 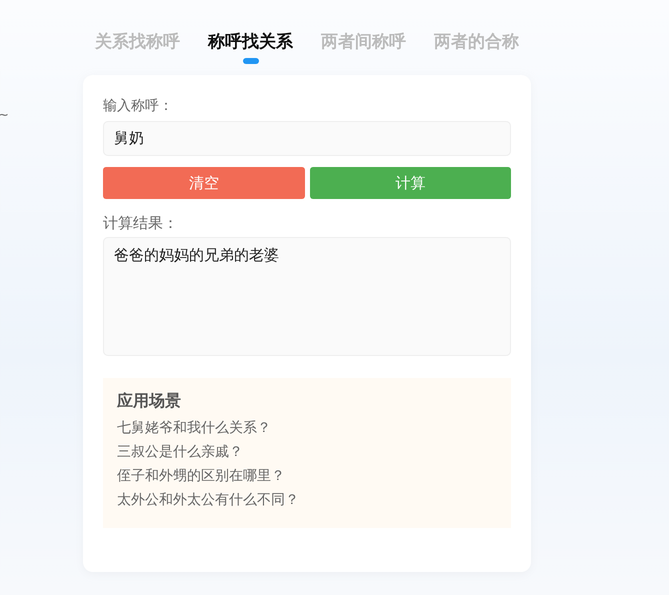 What do you see at coordinates (138, 106) in the screenshot?
I see `input-label: 输入称呼：` at bounding box center [138, 106].